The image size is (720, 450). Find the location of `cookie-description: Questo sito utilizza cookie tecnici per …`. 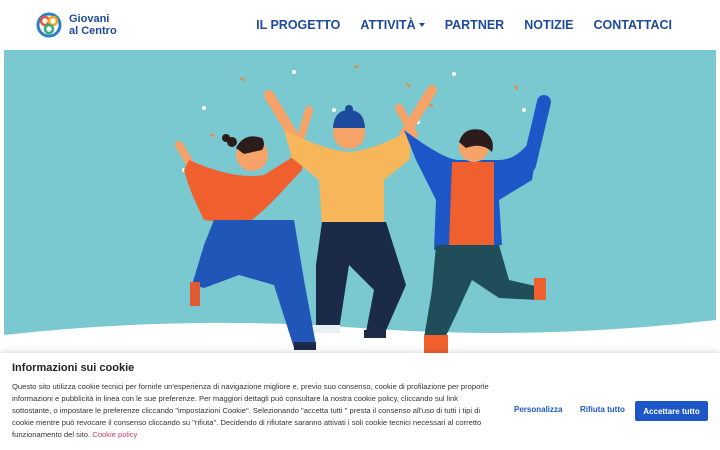

cookie-description: Questo sito utilizza cookie tecnici per … is located at coordinates (250, 410).